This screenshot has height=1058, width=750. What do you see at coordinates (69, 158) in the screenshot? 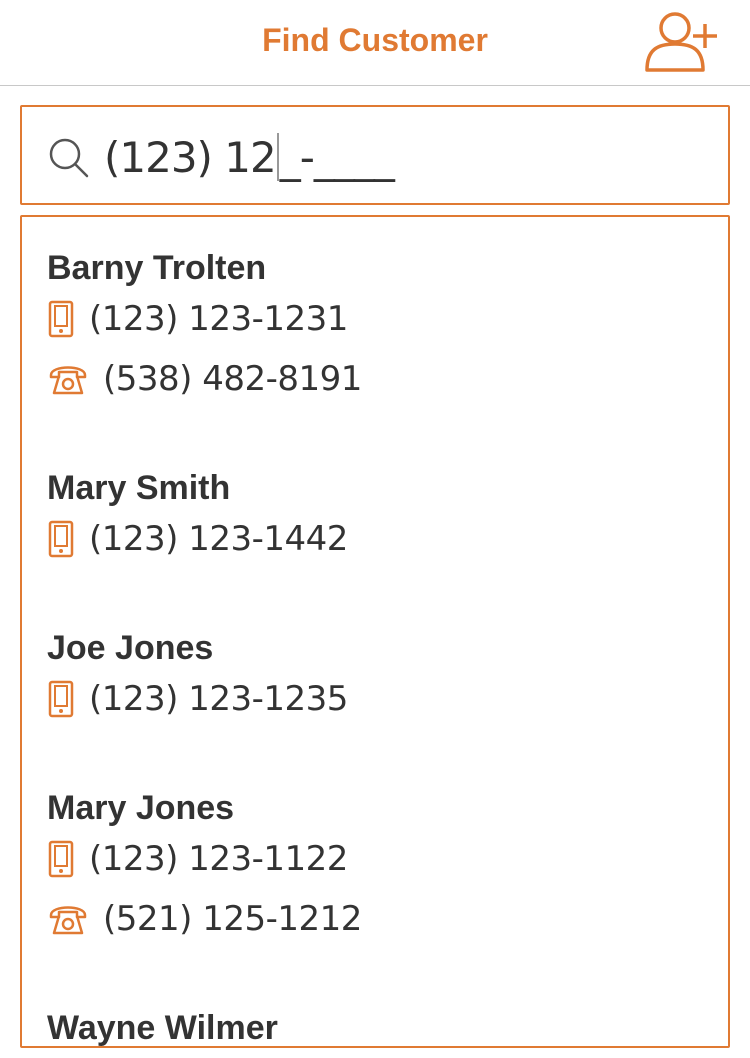
I see `search-icon` at bounding box center [69, 158].